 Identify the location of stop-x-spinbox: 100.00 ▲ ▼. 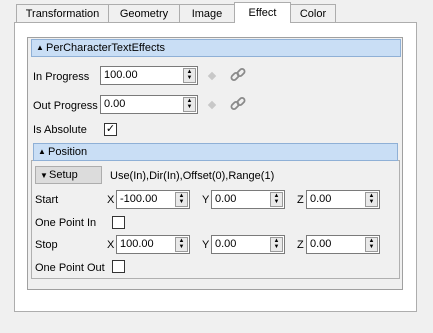
(153, 244).